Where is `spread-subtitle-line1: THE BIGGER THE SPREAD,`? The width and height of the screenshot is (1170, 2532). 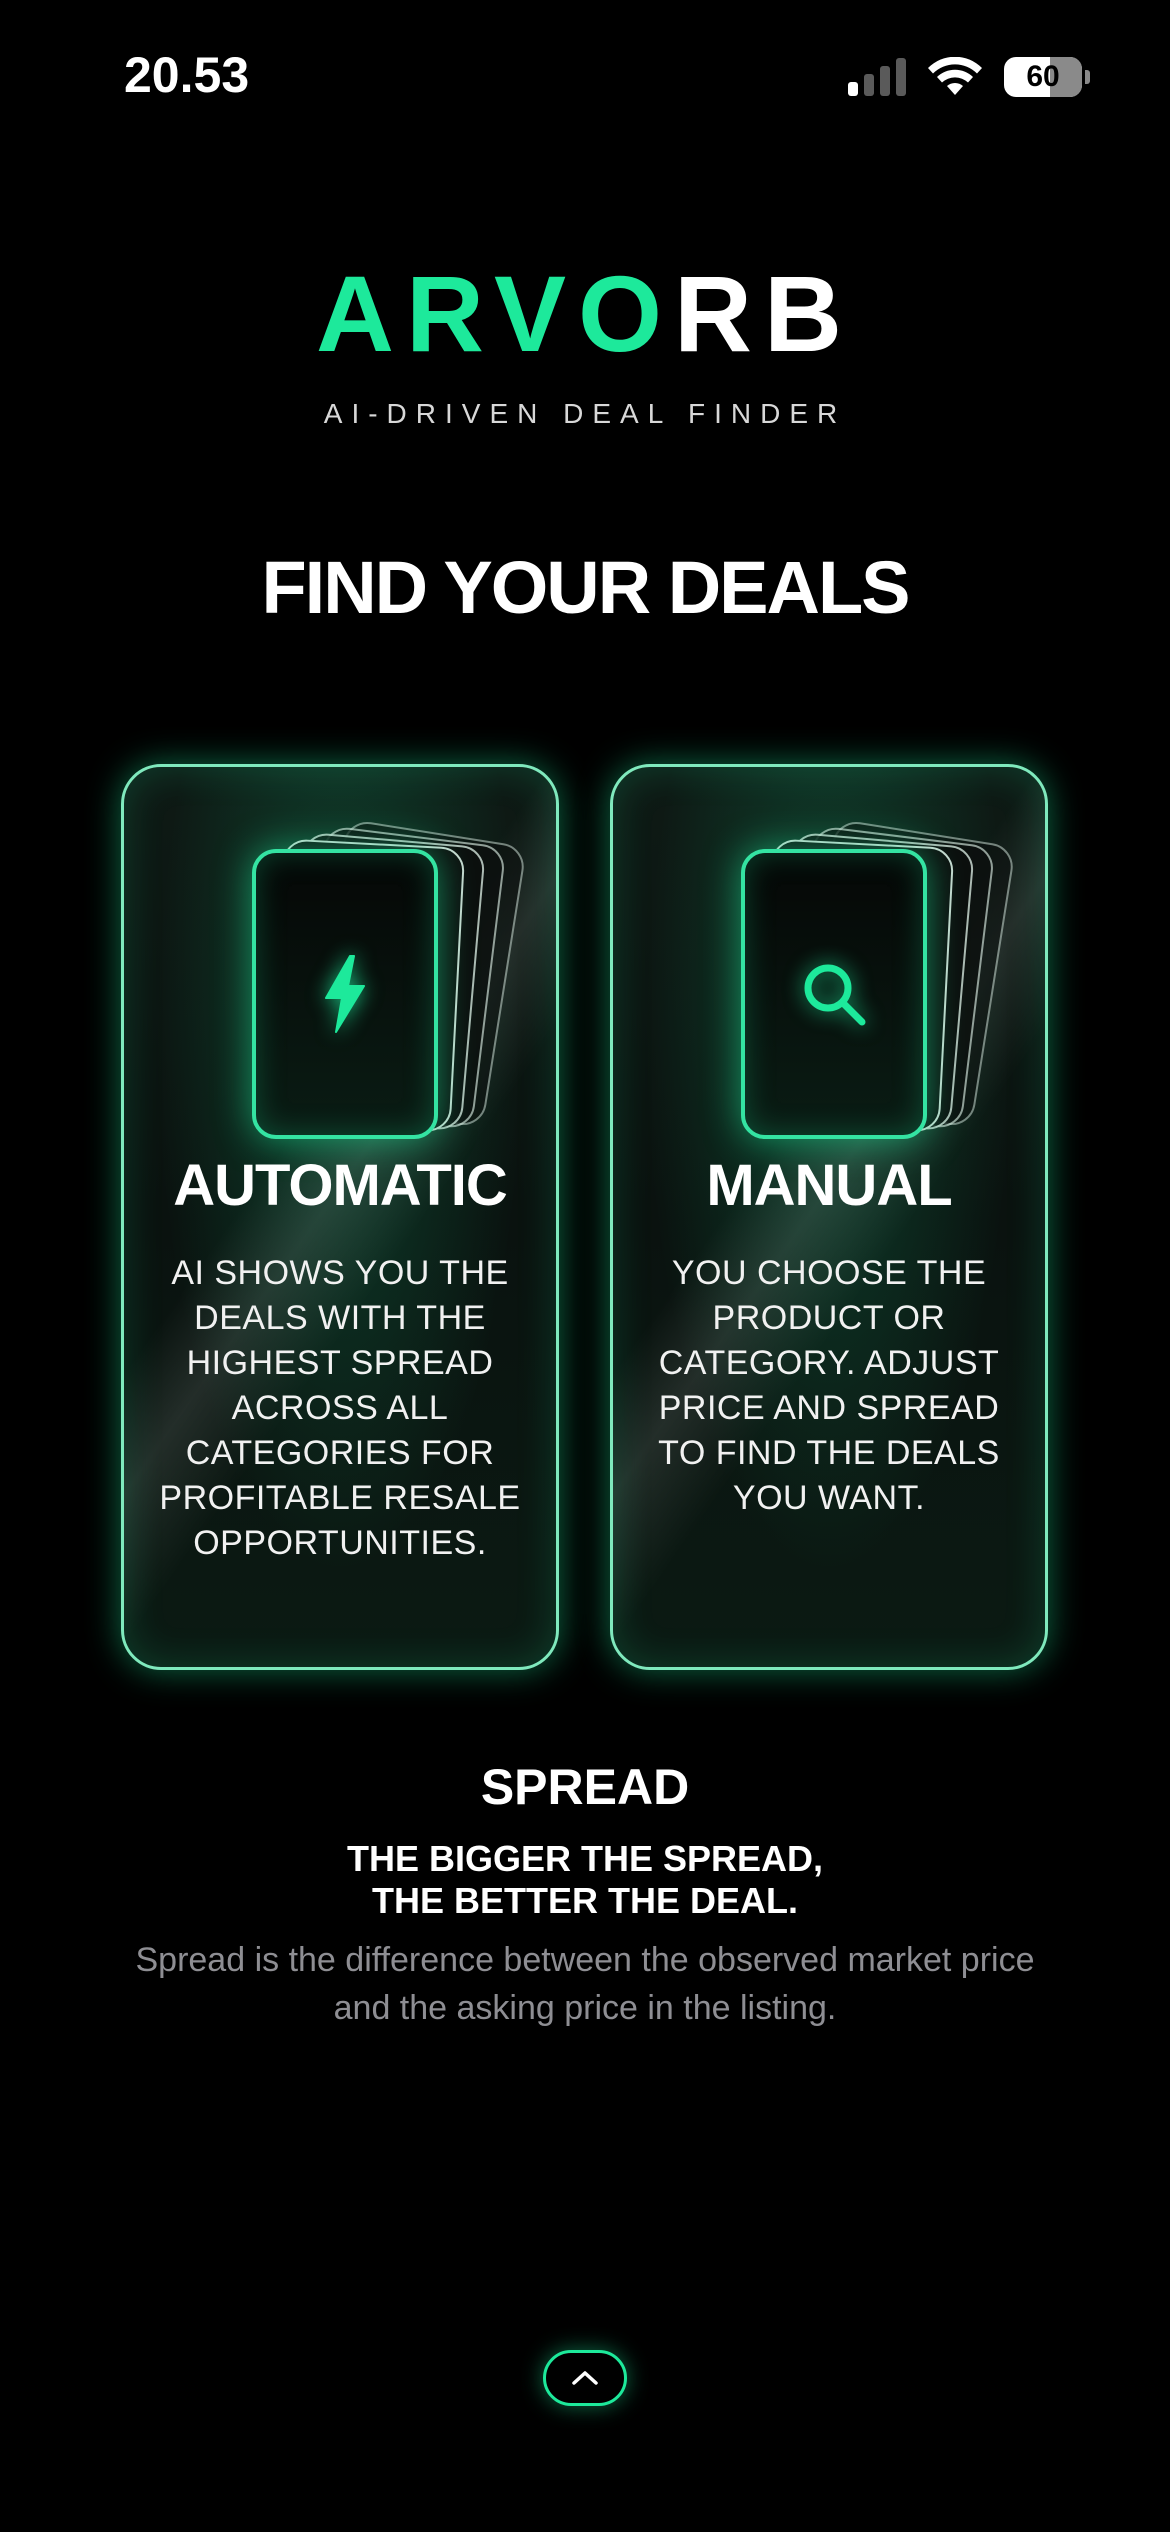 spread-subtitle-line1: THE BIGGER THE SPREAD, is located at coordinates (585, 1858).